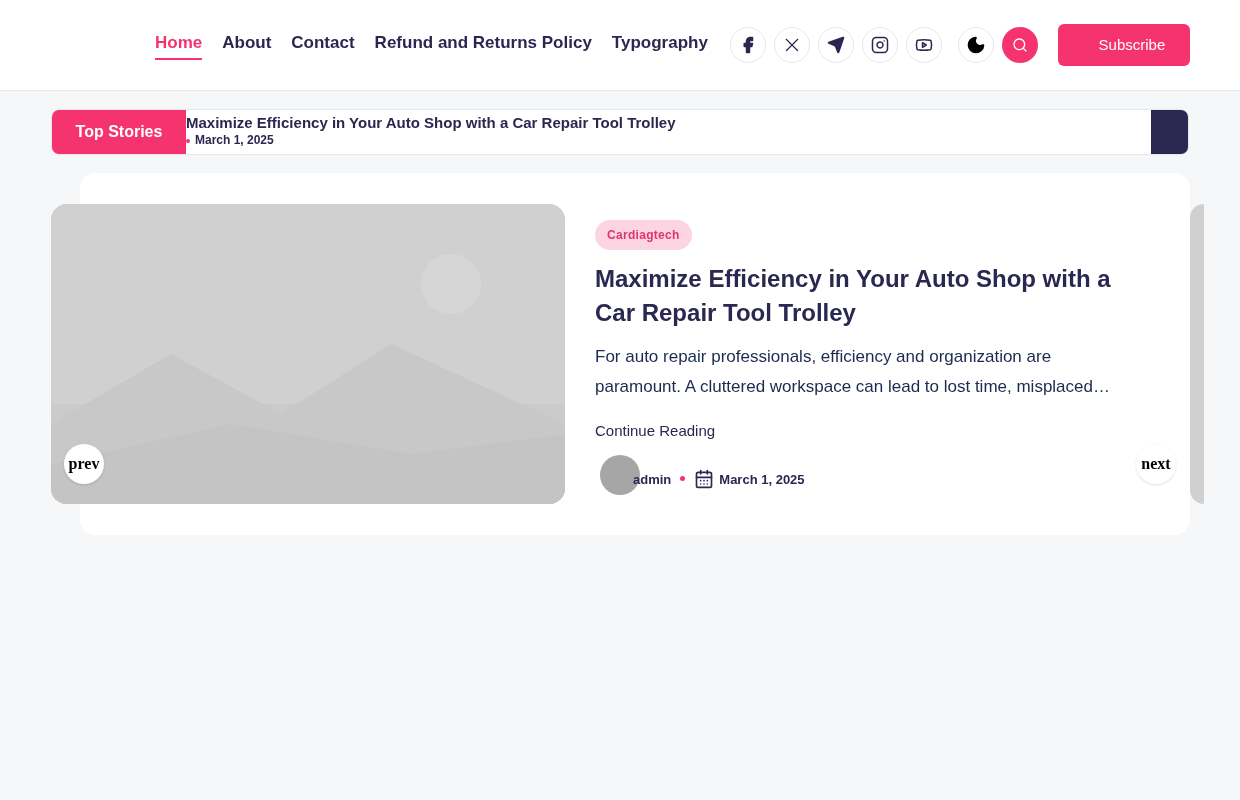 Image resolution: width=1240 pixels, height=800 pixels. I want to click on nav-link: About, so click(247, 45).